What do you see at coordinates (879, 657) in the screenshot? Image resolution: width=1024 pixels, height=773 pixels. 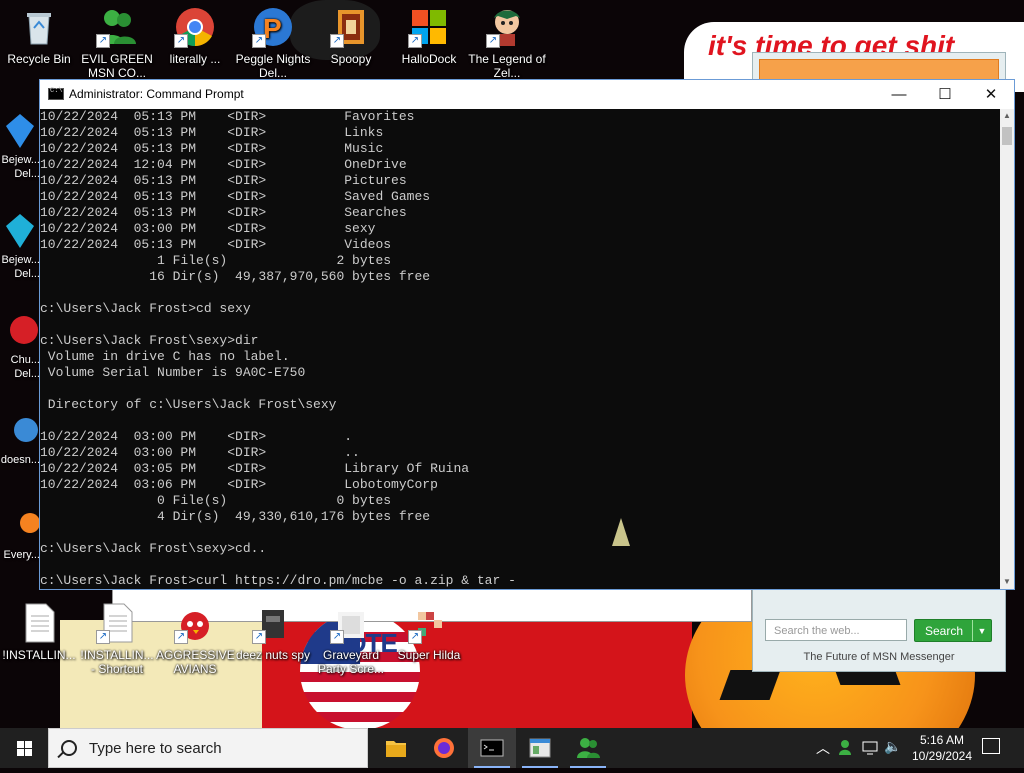 I see `msn-footer-text: The Future of MSN Messenger` at bounding box center [879, 657].